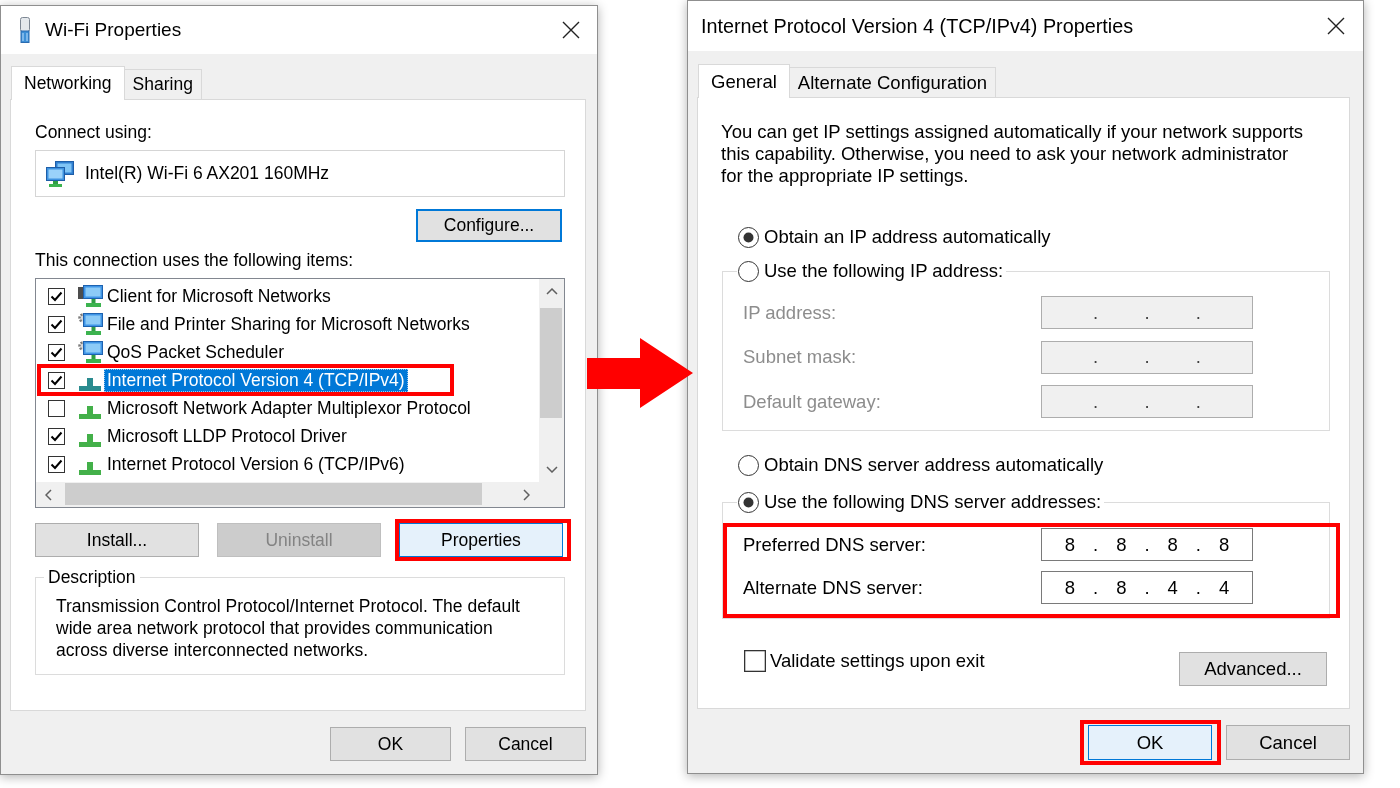 Image resolution: width=1400 pixels, height=788 pixels. I want to click on field-label: IP address:, so click(790, 312).